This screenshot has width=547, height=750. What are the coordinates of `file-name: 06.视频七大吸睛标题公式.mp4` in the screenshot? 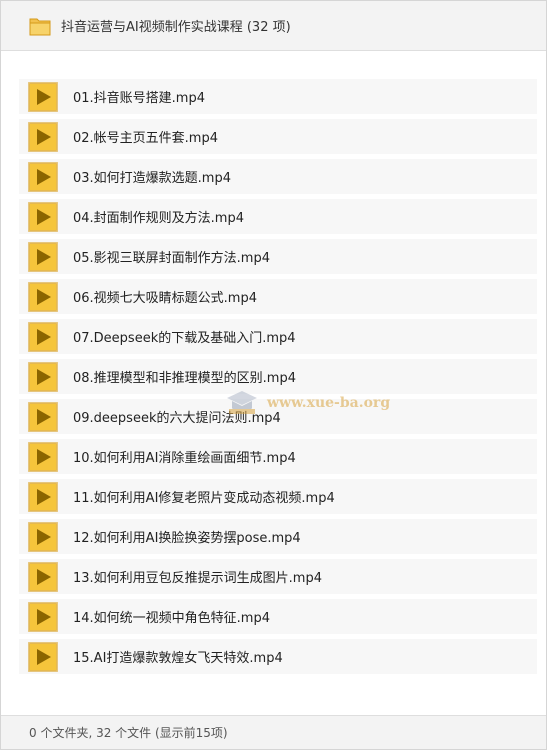 It's located at (165, 298).